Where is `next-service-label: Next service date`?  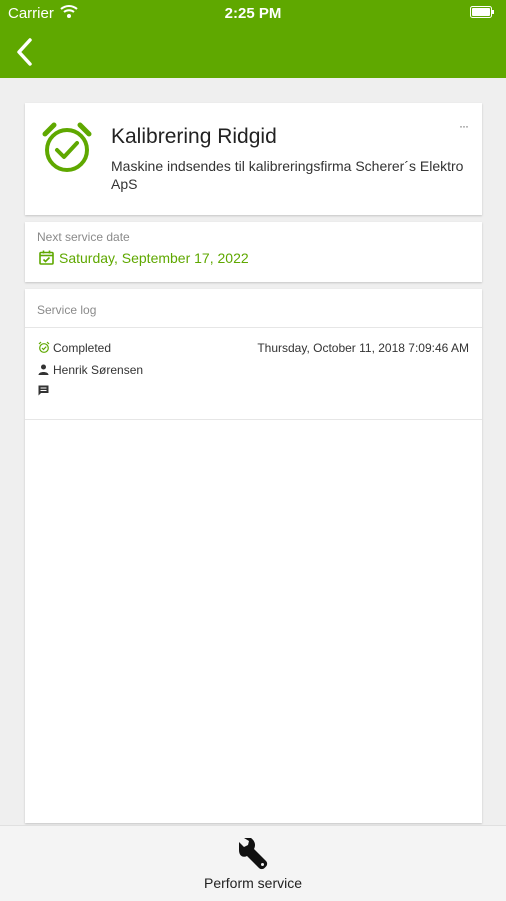
next-service-label: Next service date is located at coordinates (83, 237).